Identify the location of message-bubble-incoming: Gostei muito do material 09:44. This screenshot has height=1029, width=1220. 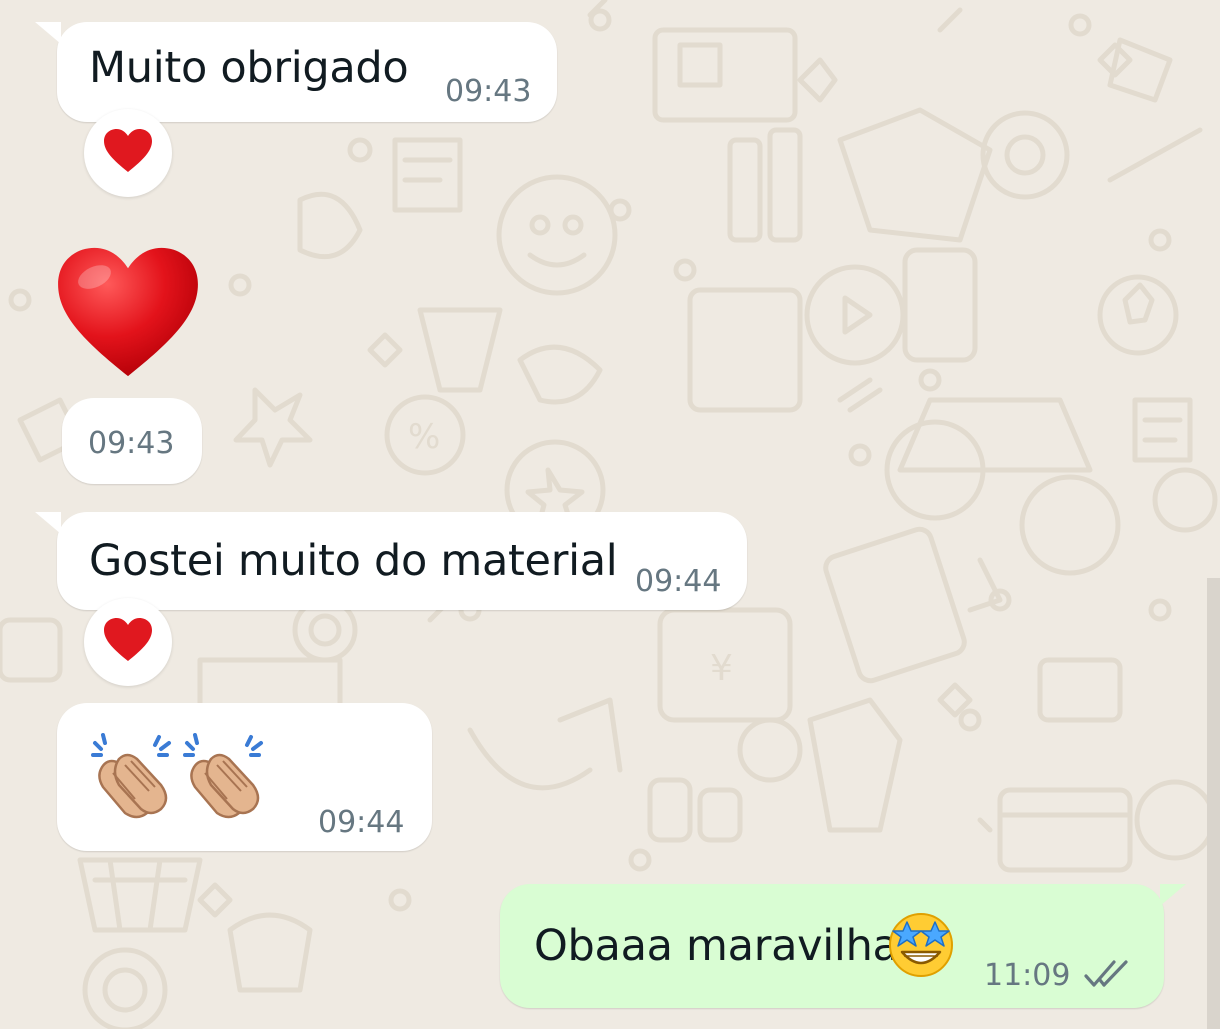
(391, 561).